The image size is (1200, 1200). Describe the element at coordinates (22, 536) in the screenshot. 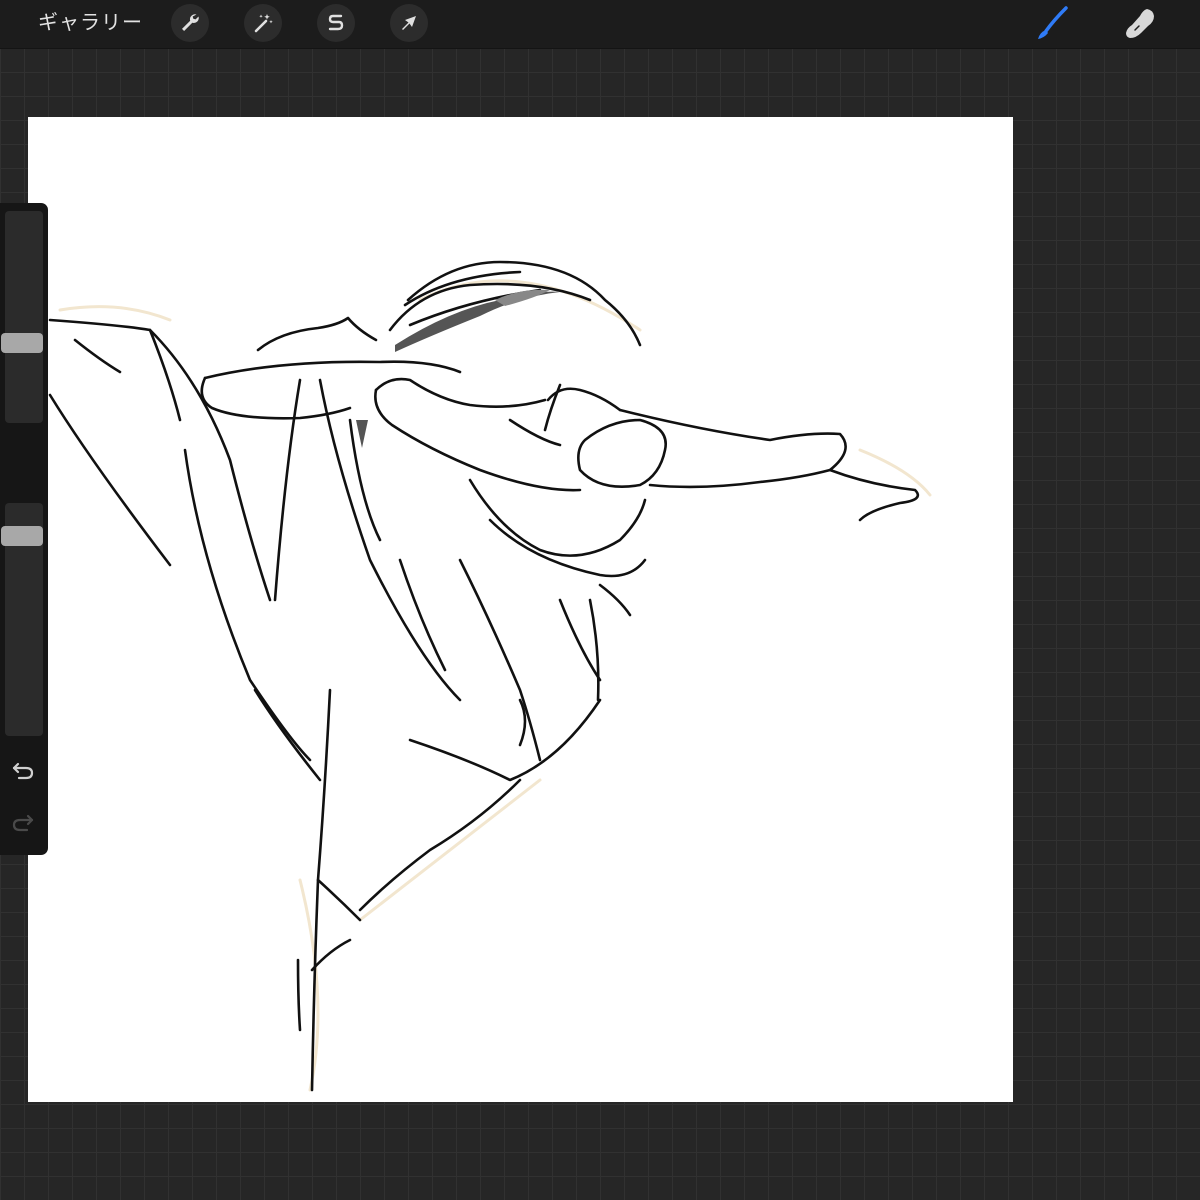

I see `opacity-thumb` at that location.